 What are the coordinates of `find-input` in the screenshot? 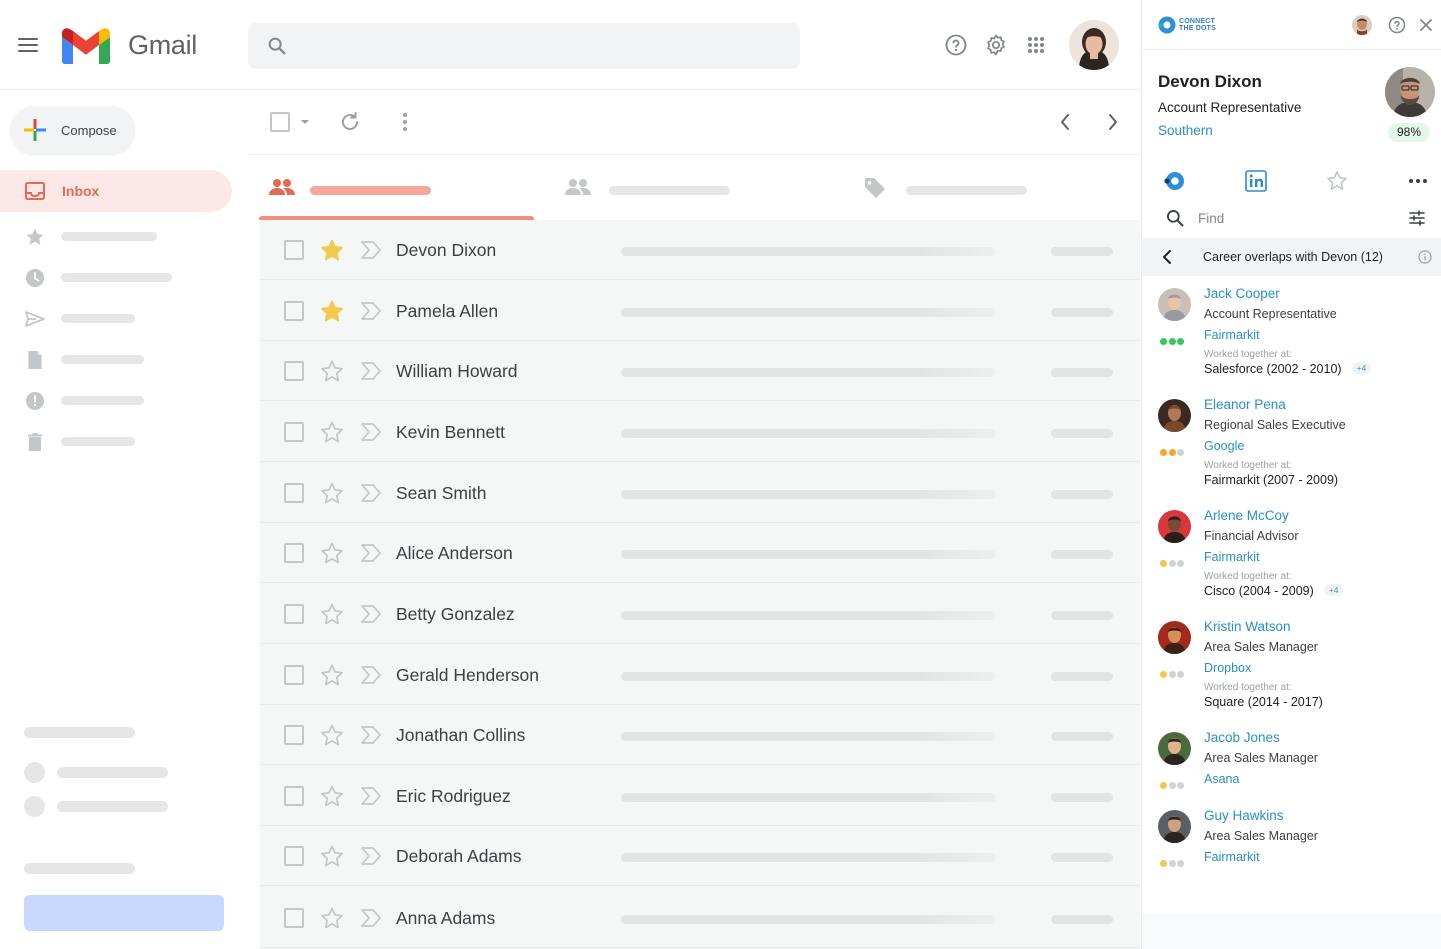 It's located at (1293, 218).